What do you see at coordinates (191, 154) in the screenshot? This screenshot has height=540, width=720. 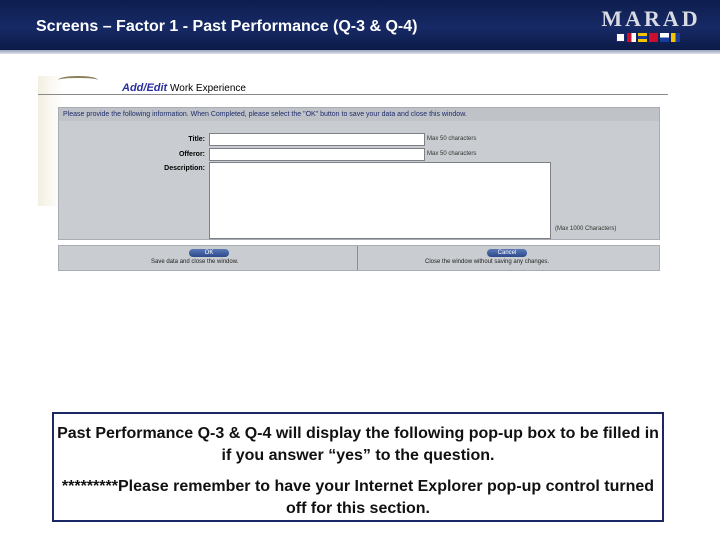 I see `offeror-label: Offeror:` at bounding box center [191, 154].